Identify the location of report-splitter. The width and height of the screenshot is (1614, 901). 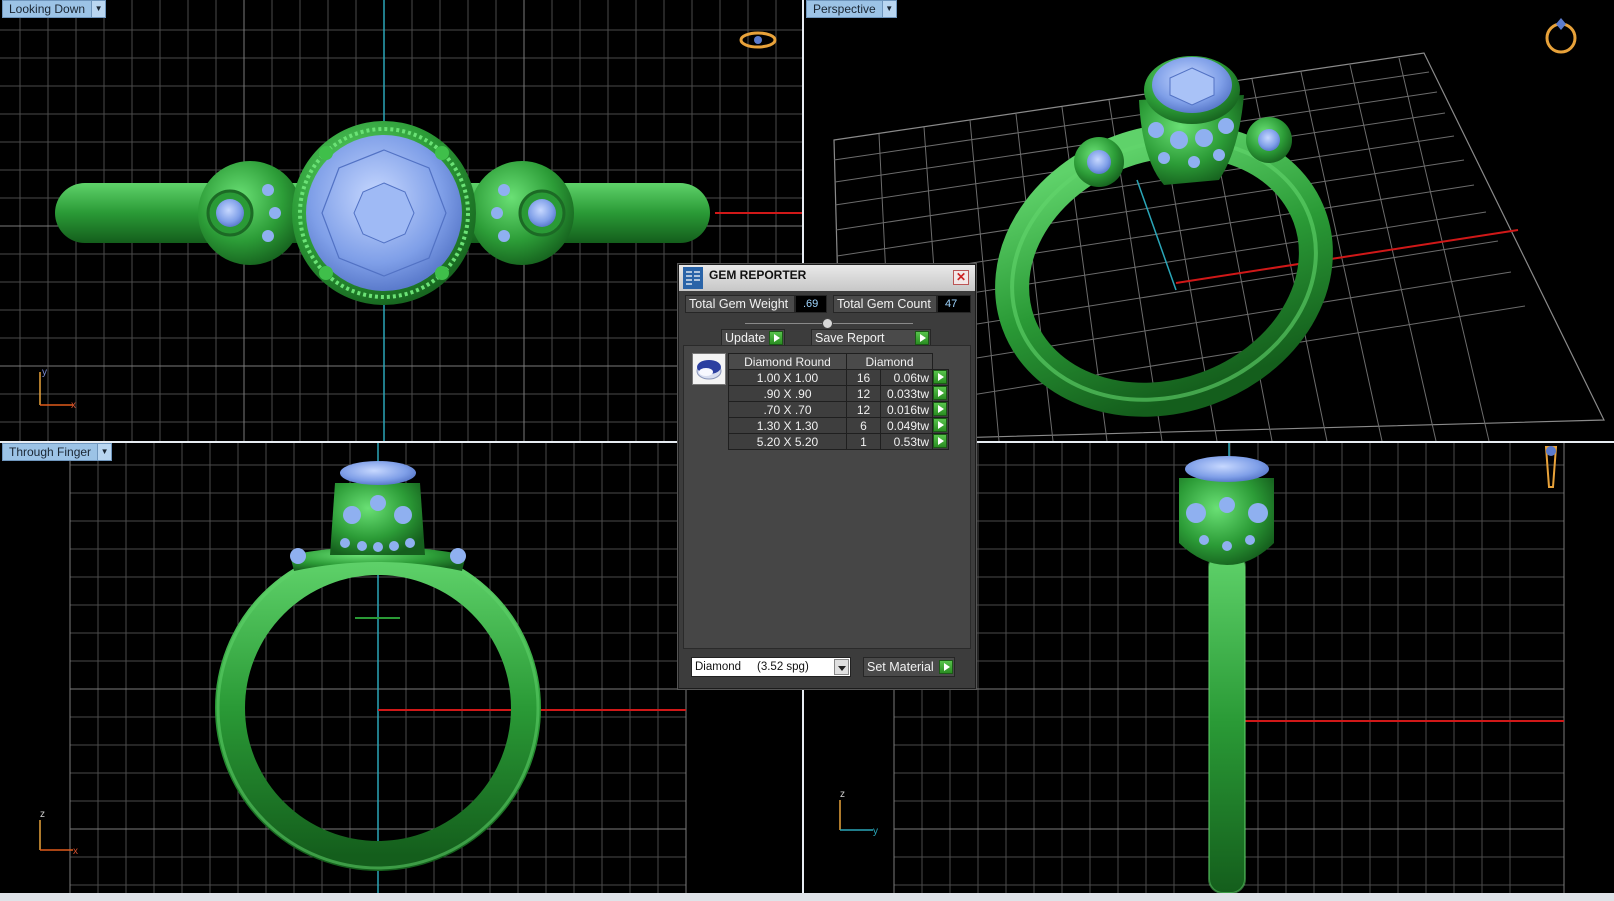
(829, 323).